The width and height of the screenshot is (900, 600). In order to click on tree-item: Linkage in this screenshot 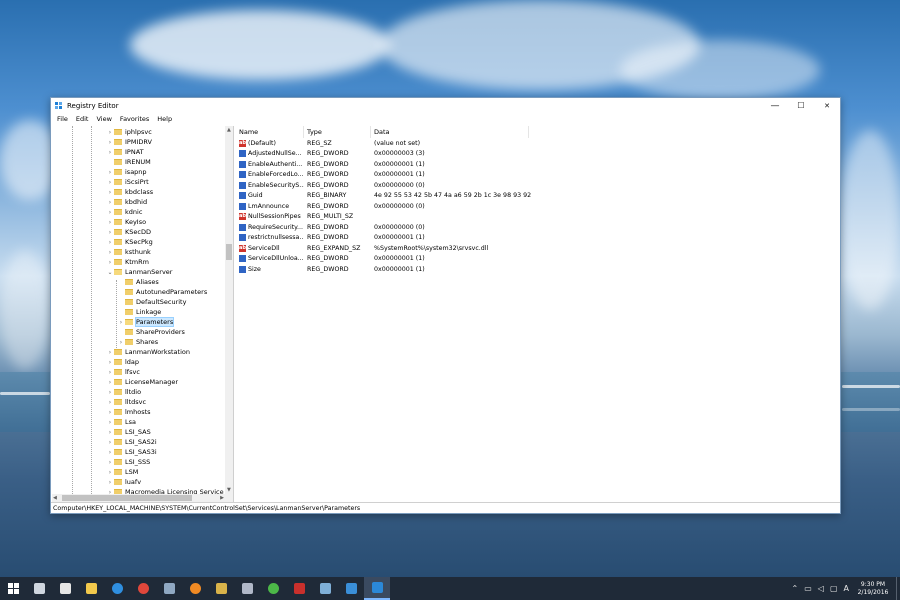, I will do `click(139, 312)`.